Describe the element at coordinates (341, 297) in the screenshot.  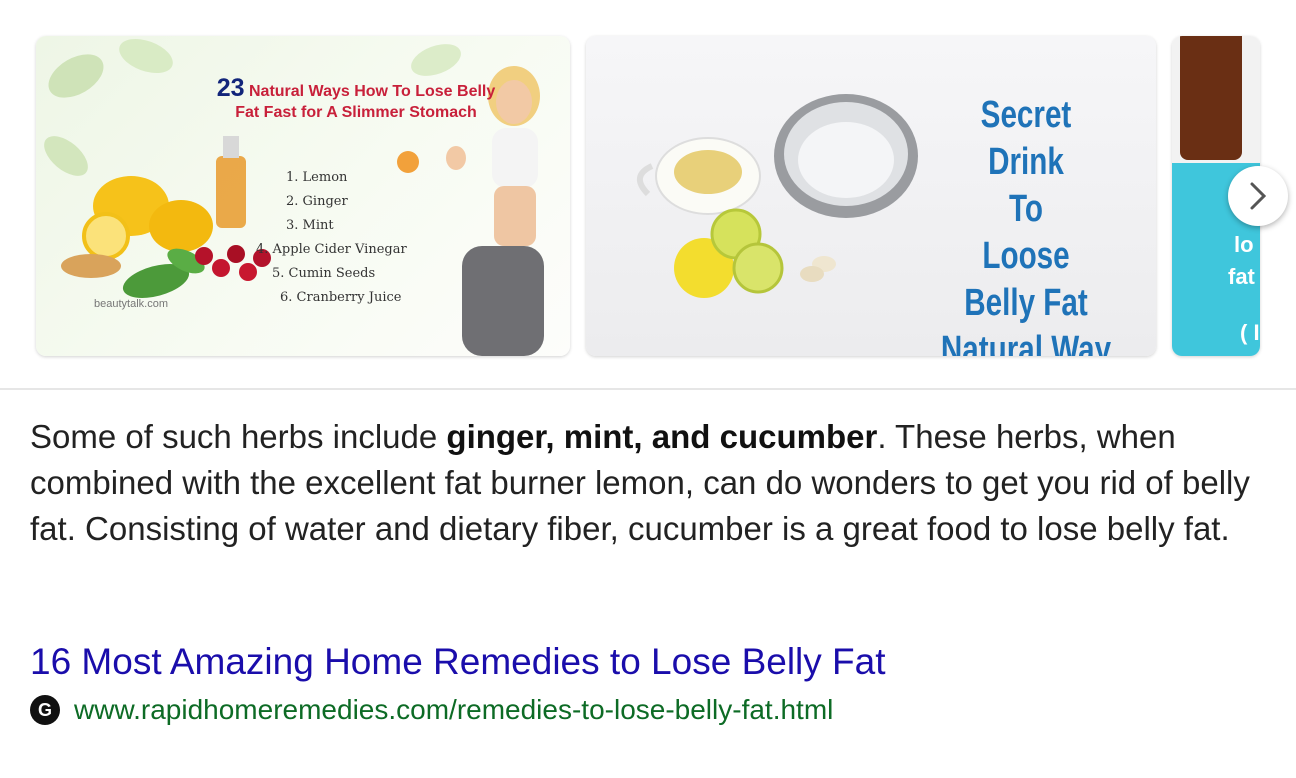
I see `thumbnail-list-item: 6. Cranberry Juice` at that location.